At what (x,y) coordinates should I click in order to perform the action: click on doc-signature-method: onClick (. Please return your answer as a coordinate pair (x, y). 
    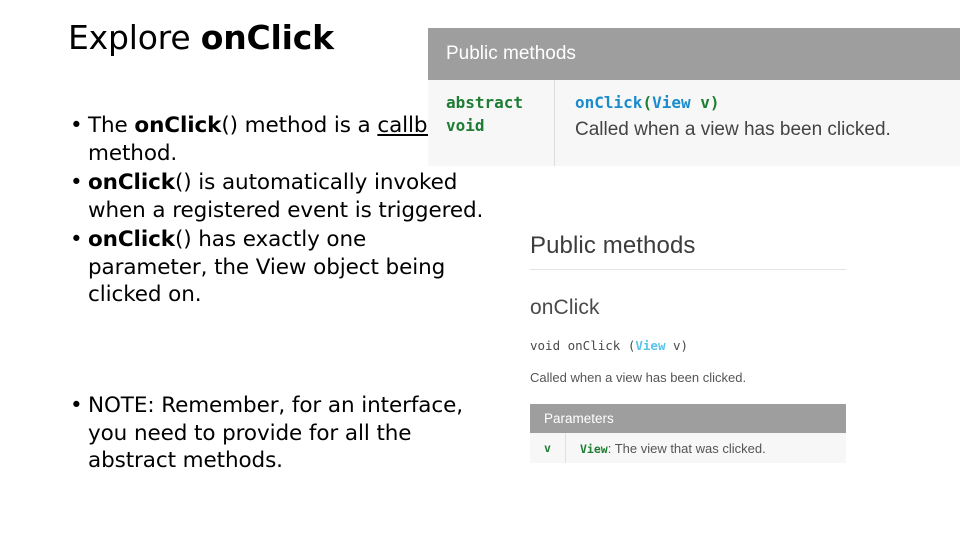
    Looking at the image, I should click on (598, 345).